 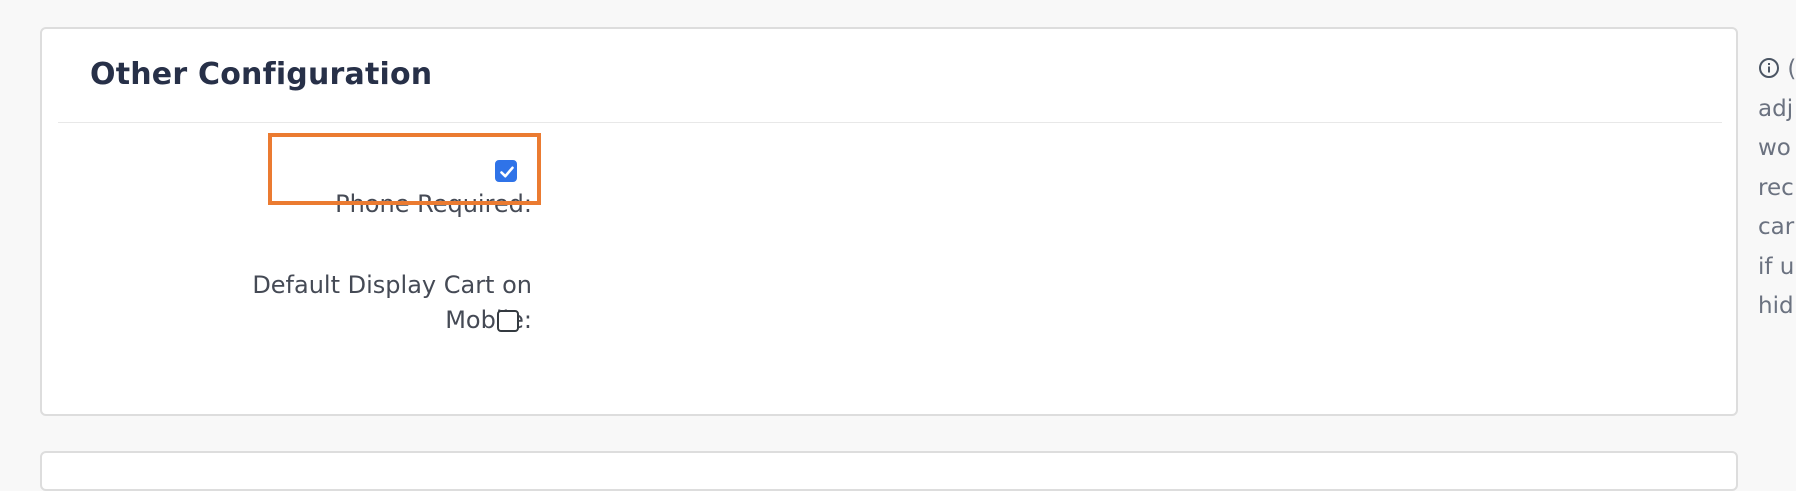 I want to click on phone-required-row: Phone Required:, so click(x=287, y=198).